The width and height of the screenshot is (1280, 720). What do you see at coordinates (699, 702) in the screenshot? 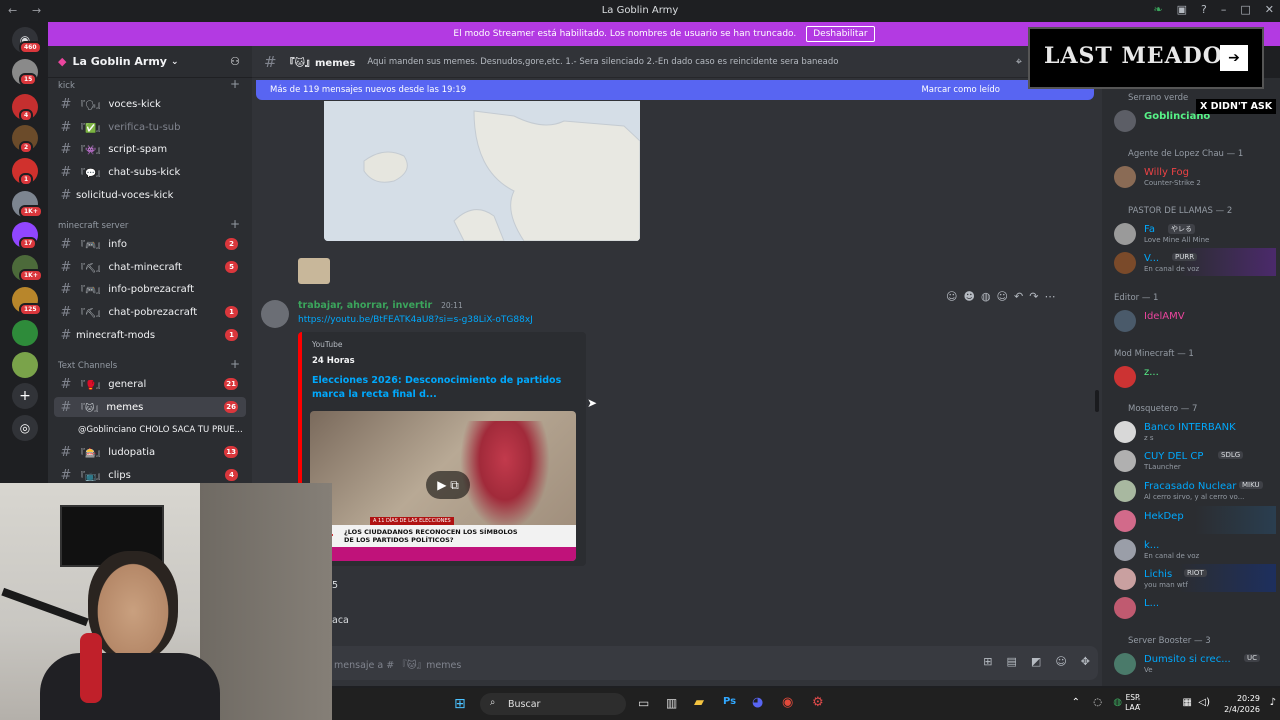
I see `file-explorer-icon: ▰` at bounding box center [699, 702].